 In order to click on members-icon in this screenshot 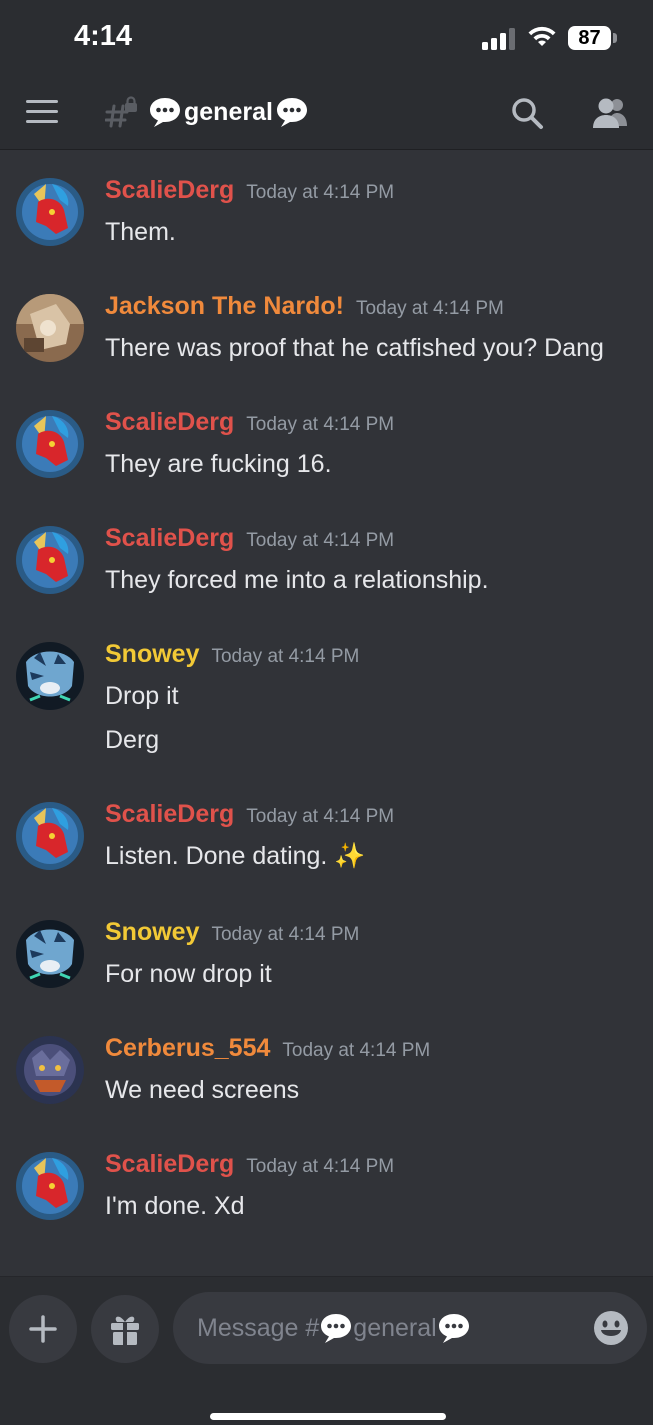, I will do `click(610, 115)`.